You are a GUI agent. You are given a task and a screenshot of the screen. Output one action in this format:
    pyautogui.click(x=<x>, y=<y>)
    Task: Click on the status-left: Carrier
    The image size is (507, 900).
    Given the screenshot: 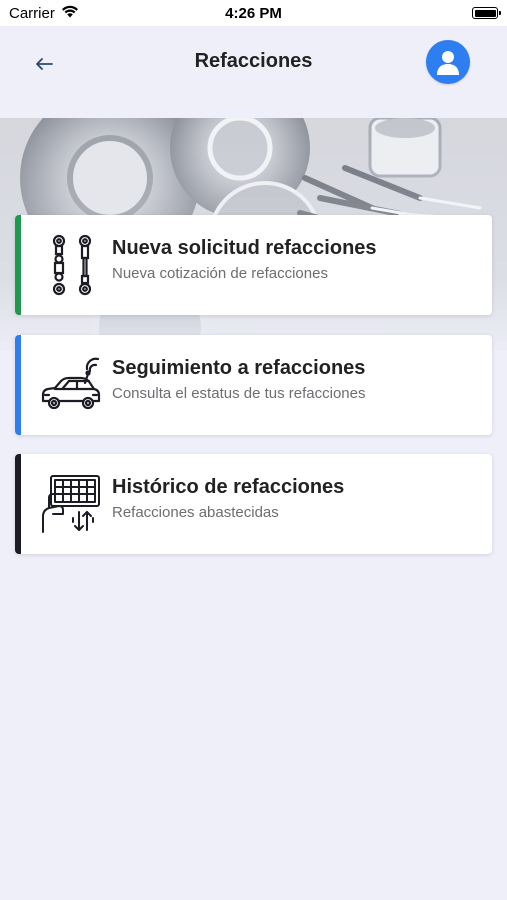 What is the action you would take?
    pyautogui.click(x=44, y=13)
    